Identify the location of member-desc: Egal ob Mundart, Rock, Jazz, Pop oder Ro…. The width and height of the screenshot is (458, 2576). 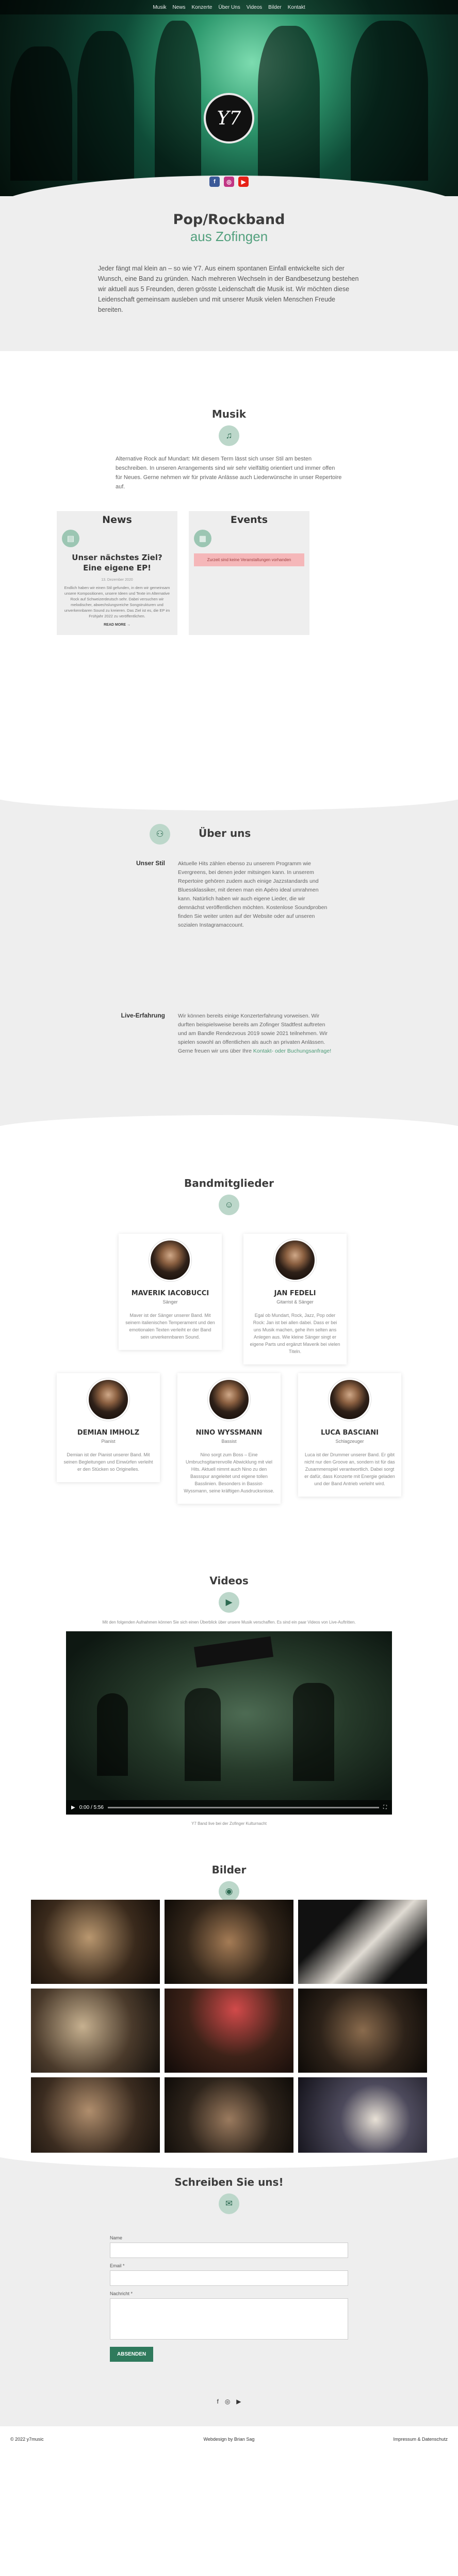
(295, 1333).